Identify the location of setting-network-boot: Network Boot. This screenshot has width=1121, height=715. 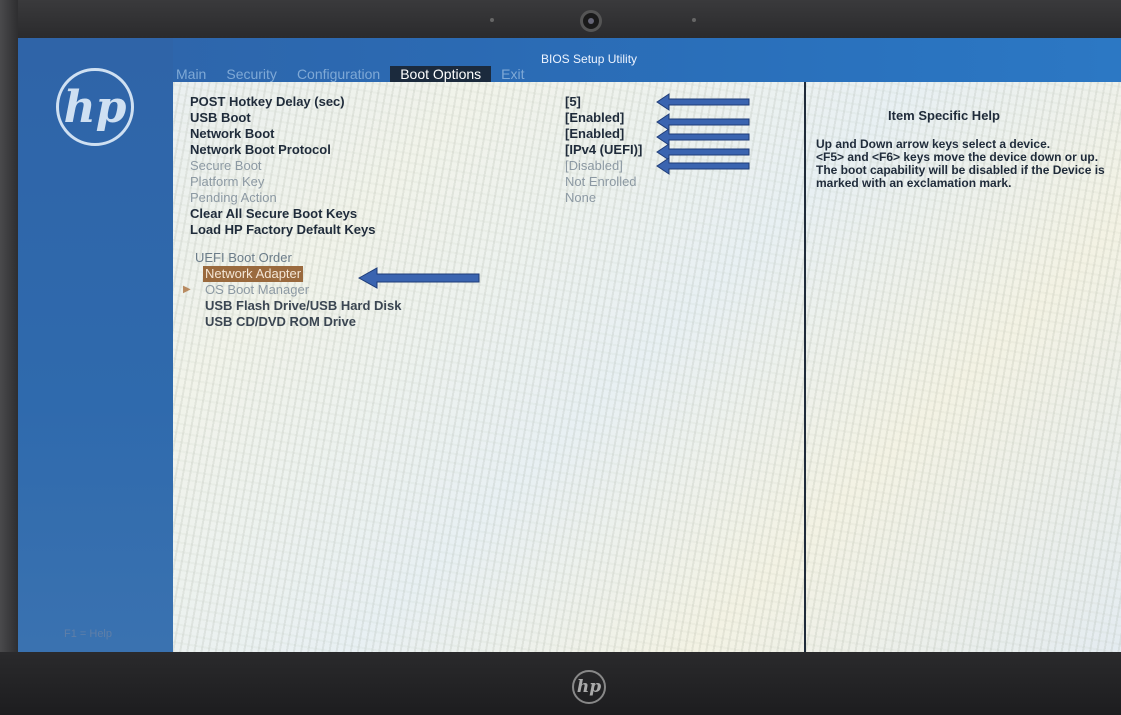
(282, 134).